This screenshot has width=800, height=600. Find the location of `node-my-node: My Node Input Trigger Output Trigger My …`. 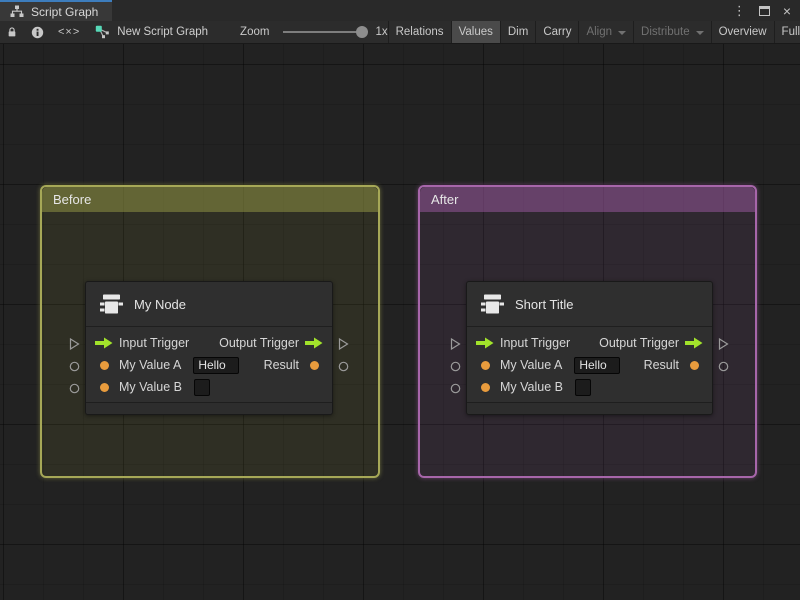

node-my-node: My Node Input Trigger Output Trigger My … is located at coordinates (209, 348).